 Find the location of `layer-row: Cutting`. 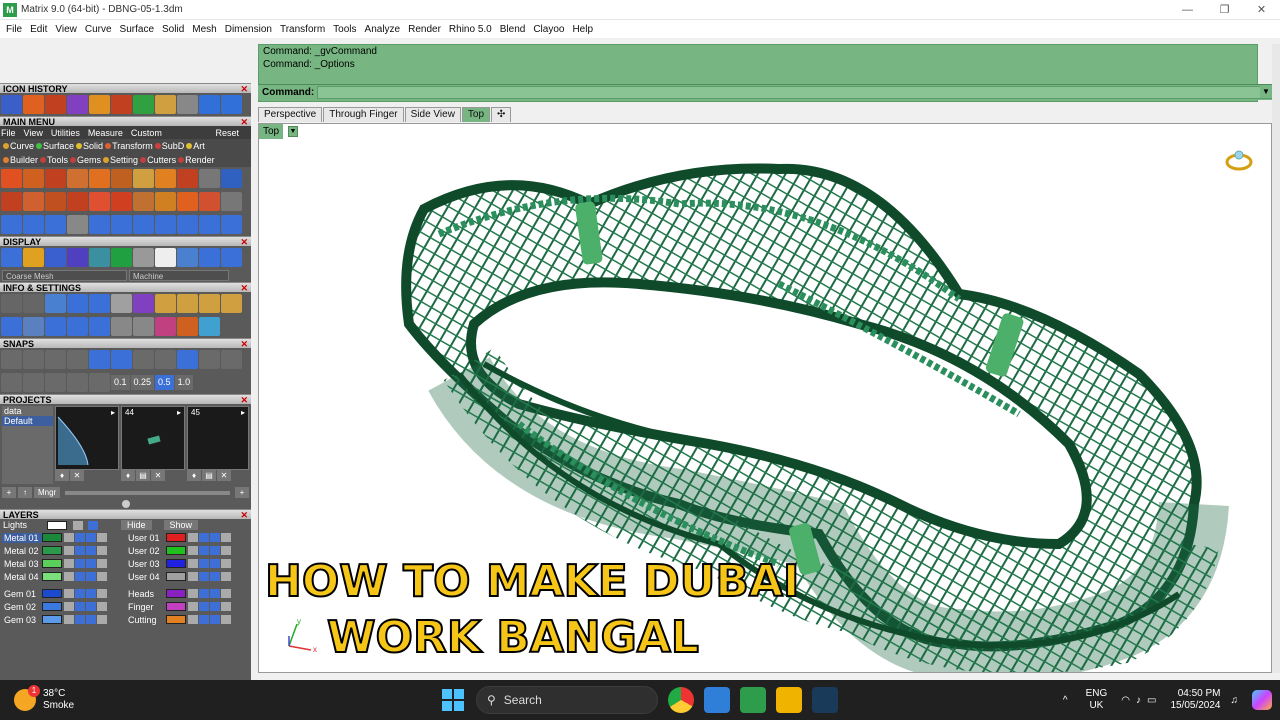

layer-row: Cutting is located at coordinates (185, 619).